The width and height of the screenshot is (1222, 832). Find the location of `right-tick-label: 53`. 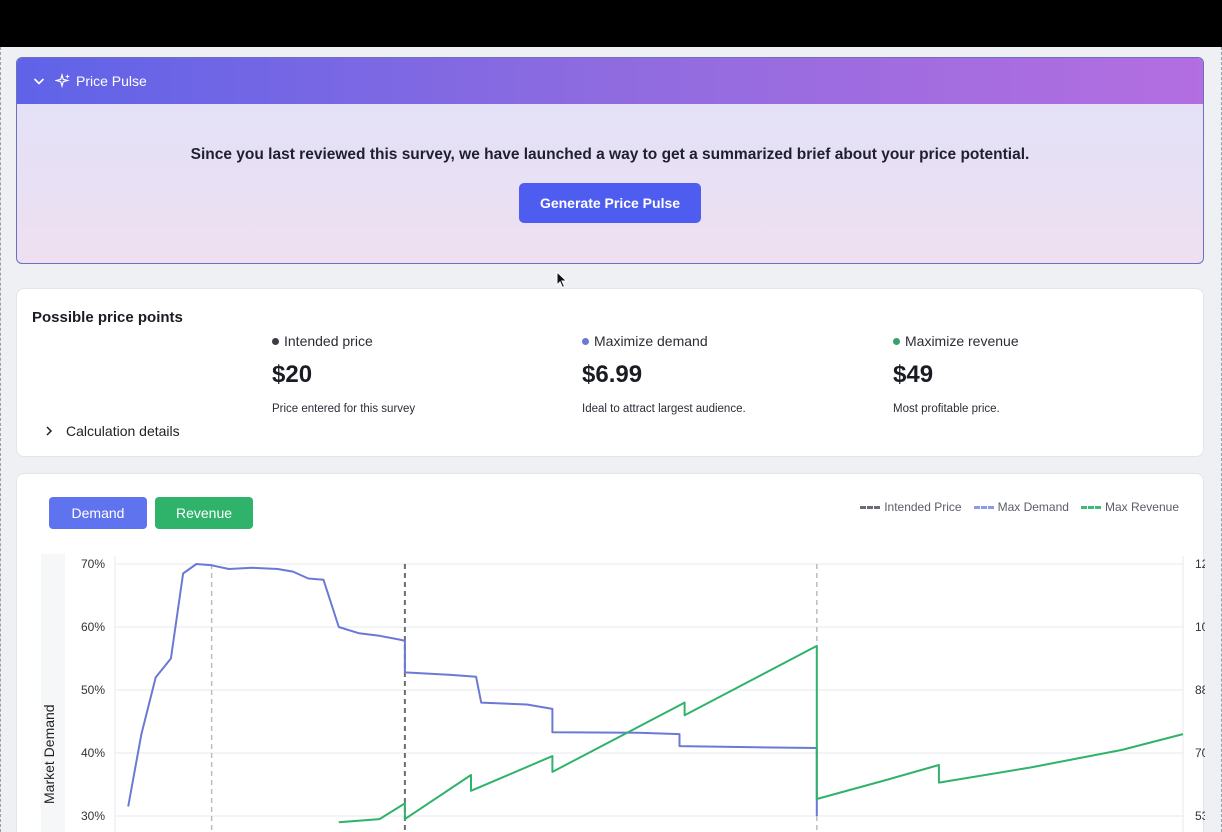

right-tick-label: 53 is located at coordinates (1200, 816).